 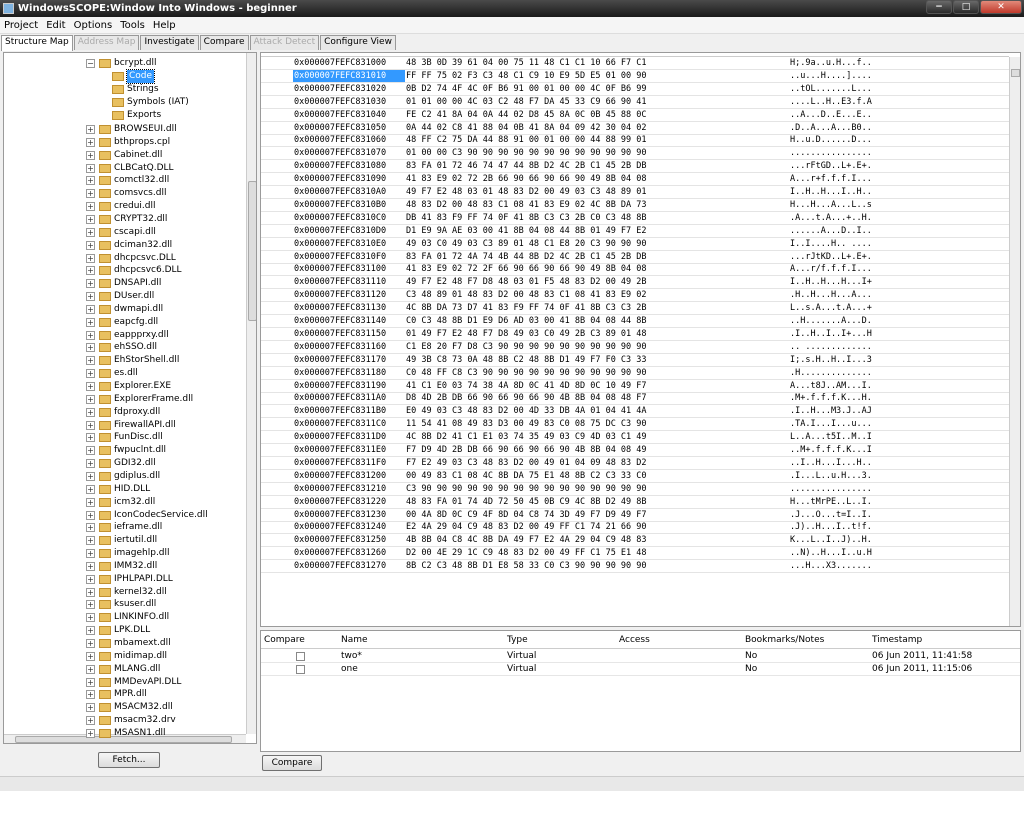 What do you see at coordinates (37, 43) in the screenshot?
I see `tab-structure-map: Structure Map` at bounding box center [37, 43].